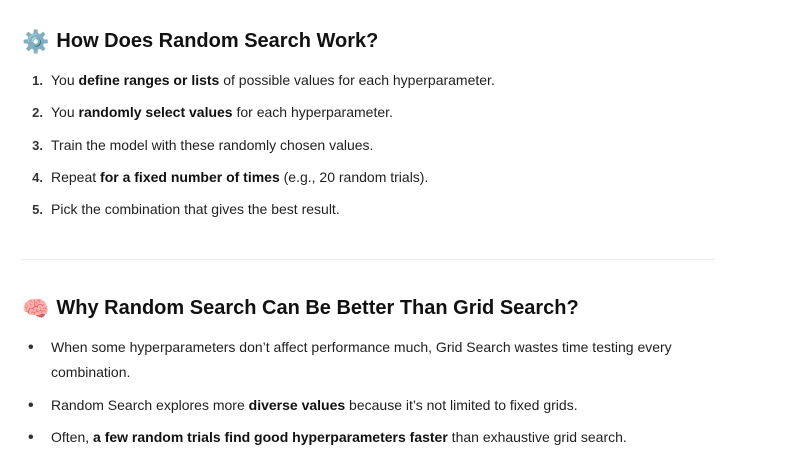 This screenshot has height=476, width=789. I want to click on gear-icon: ⚙️, so click(36, 41).